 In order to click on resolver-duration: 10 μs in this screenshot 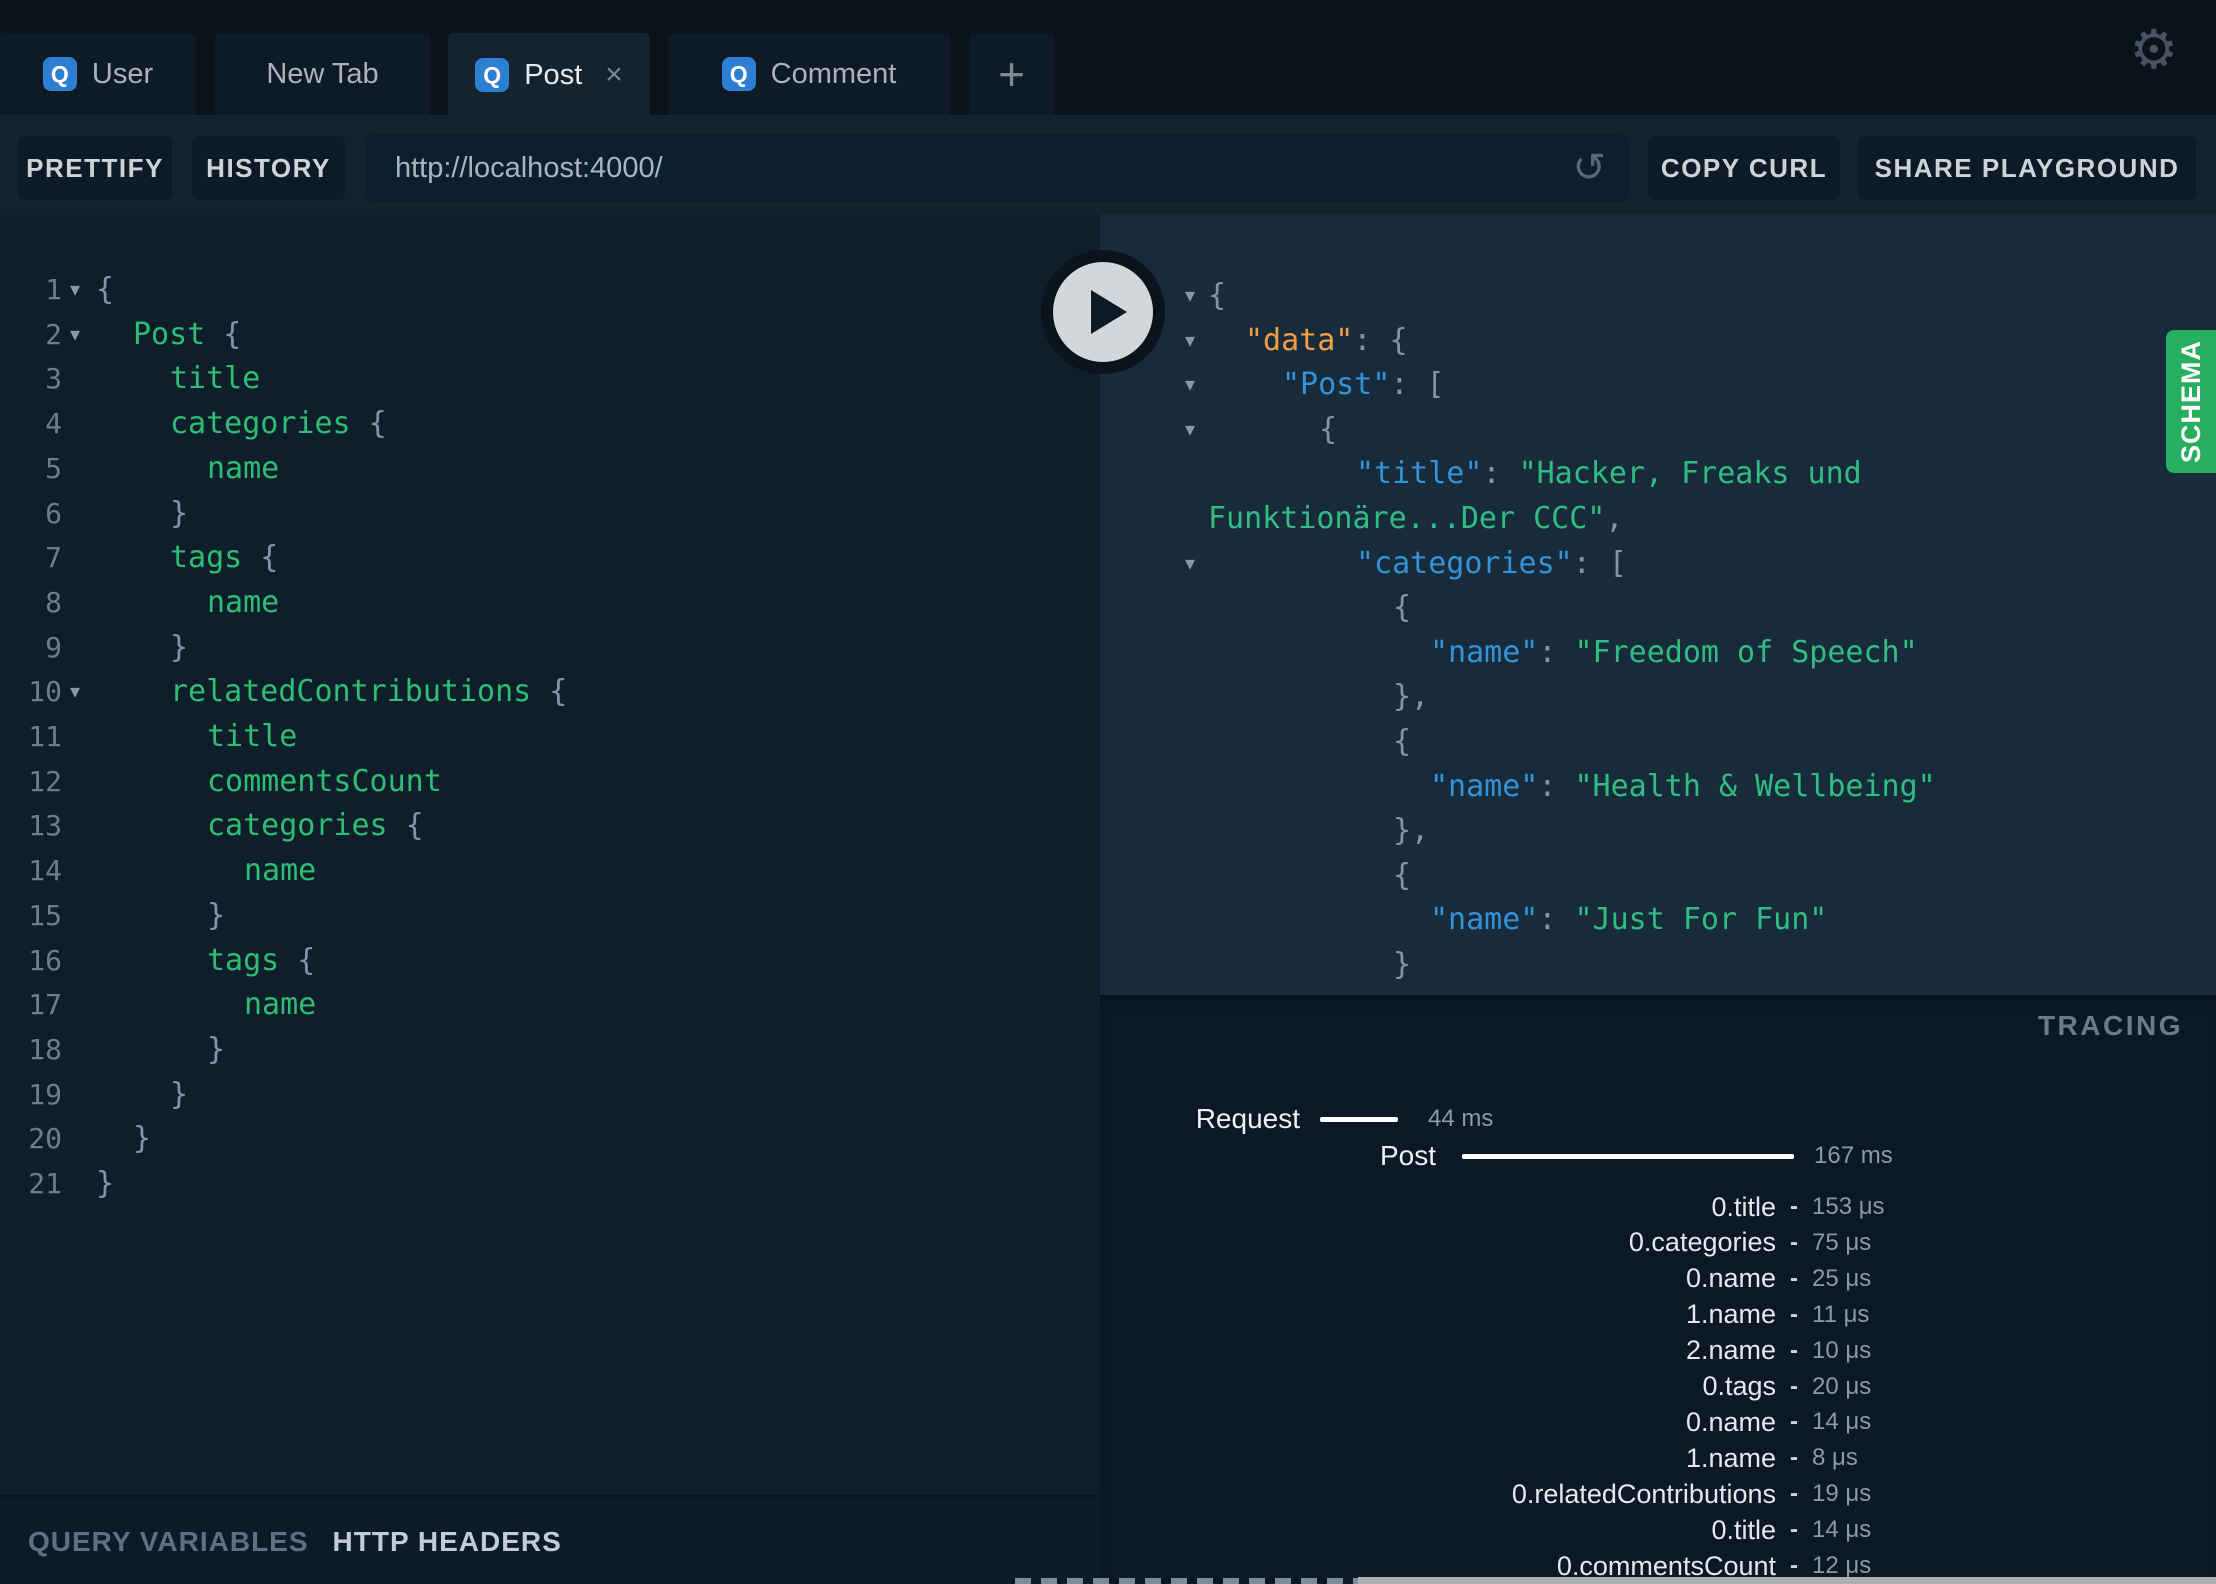, I will do `click(1842, 1350)`.